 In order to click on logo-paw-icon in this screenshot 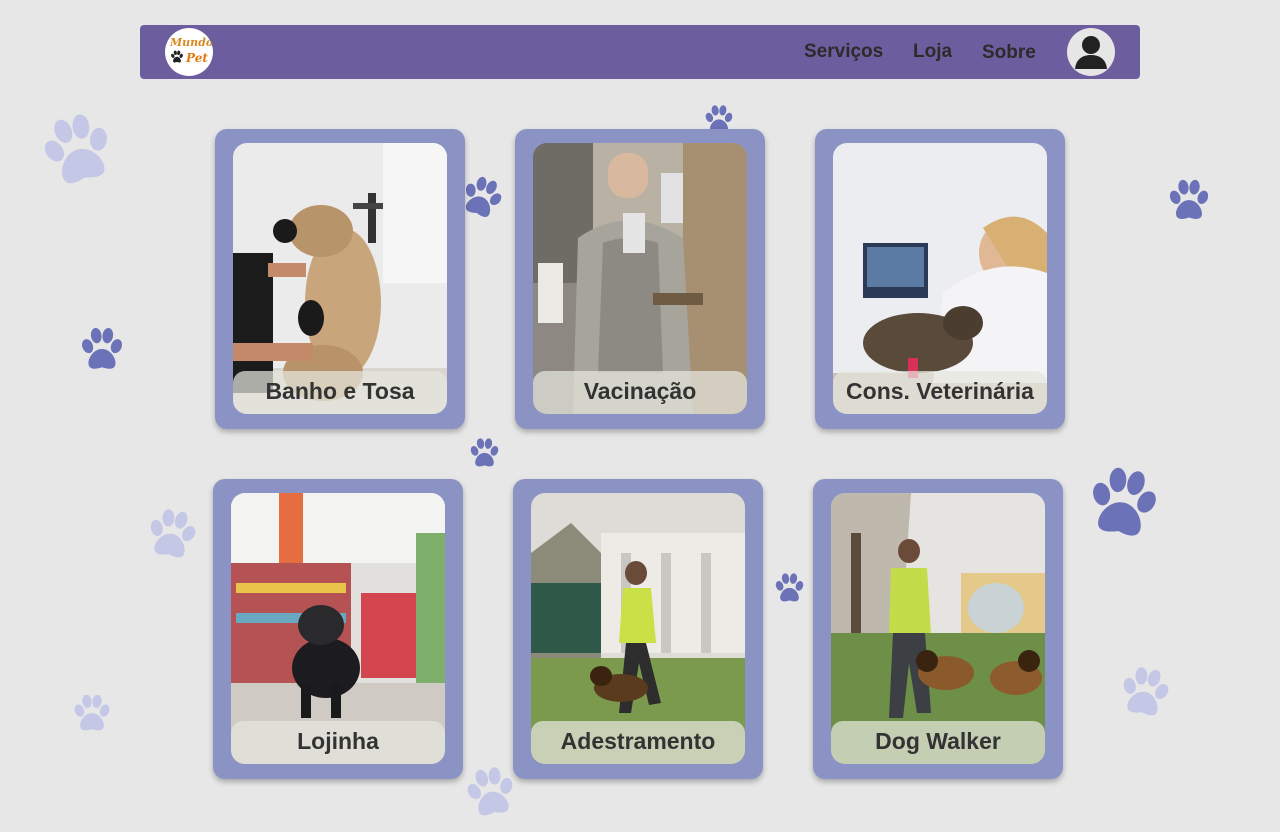, I will do `click(177, 57)`.